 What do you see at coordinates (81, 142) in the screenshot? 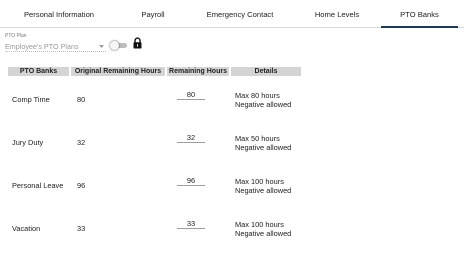
I see `row-jury-duty-original: 32` at bounding box center [81, 142].